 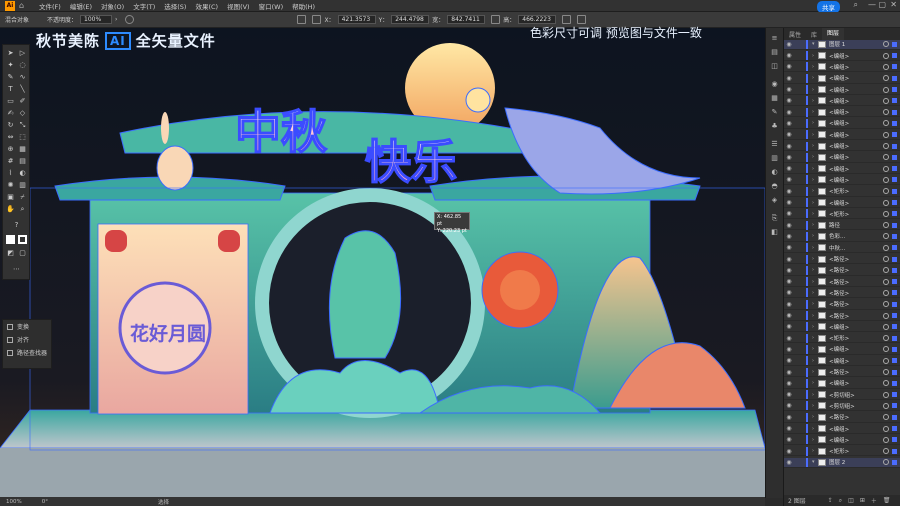 What do you see at coordinates (22, 101) in the screenshot?
I see `paintbrush-icon: ✐` at bounding box center [22, 101].